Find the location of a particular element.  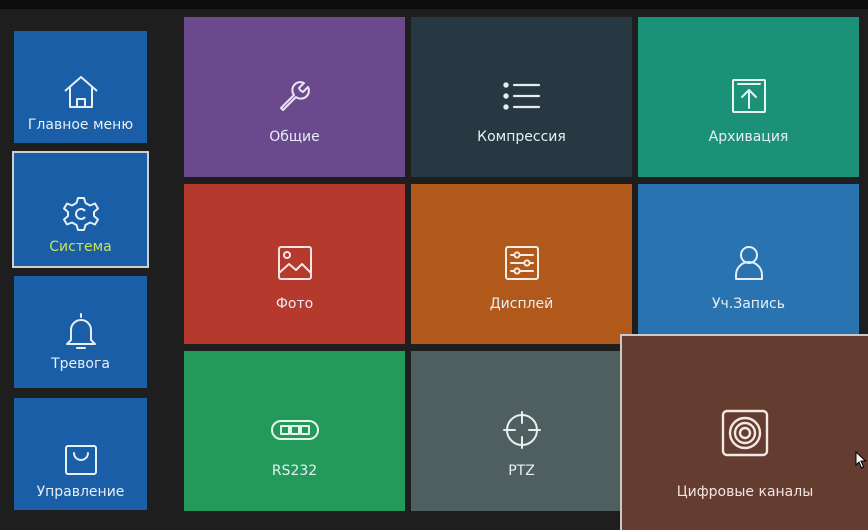

sidebar-item-main-menu: Главное меню is located at coordinates (80, 87).